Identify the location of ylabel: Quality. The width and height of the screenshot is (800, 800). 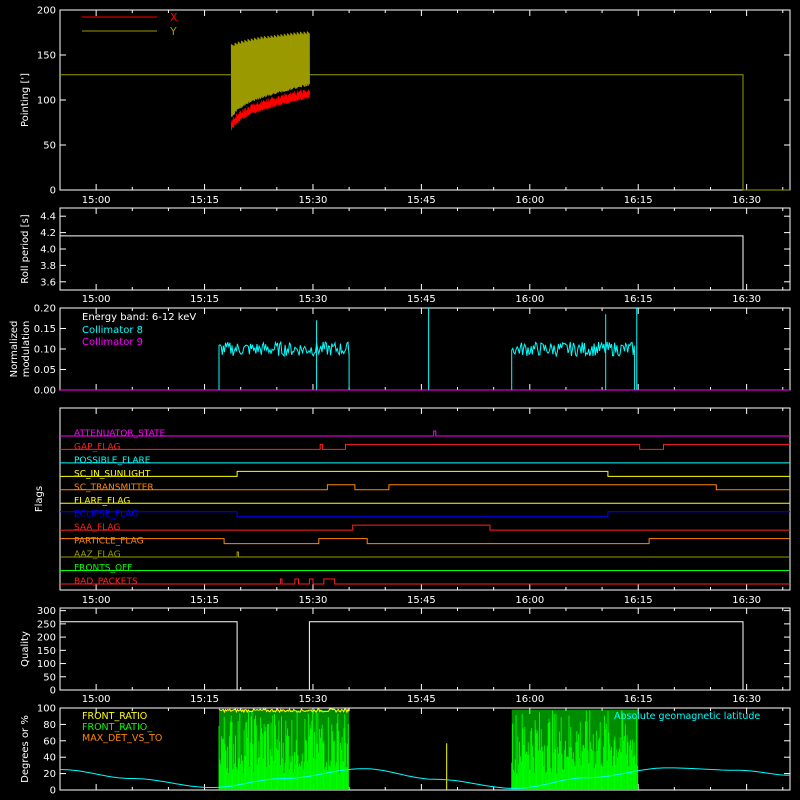
(25, 649).